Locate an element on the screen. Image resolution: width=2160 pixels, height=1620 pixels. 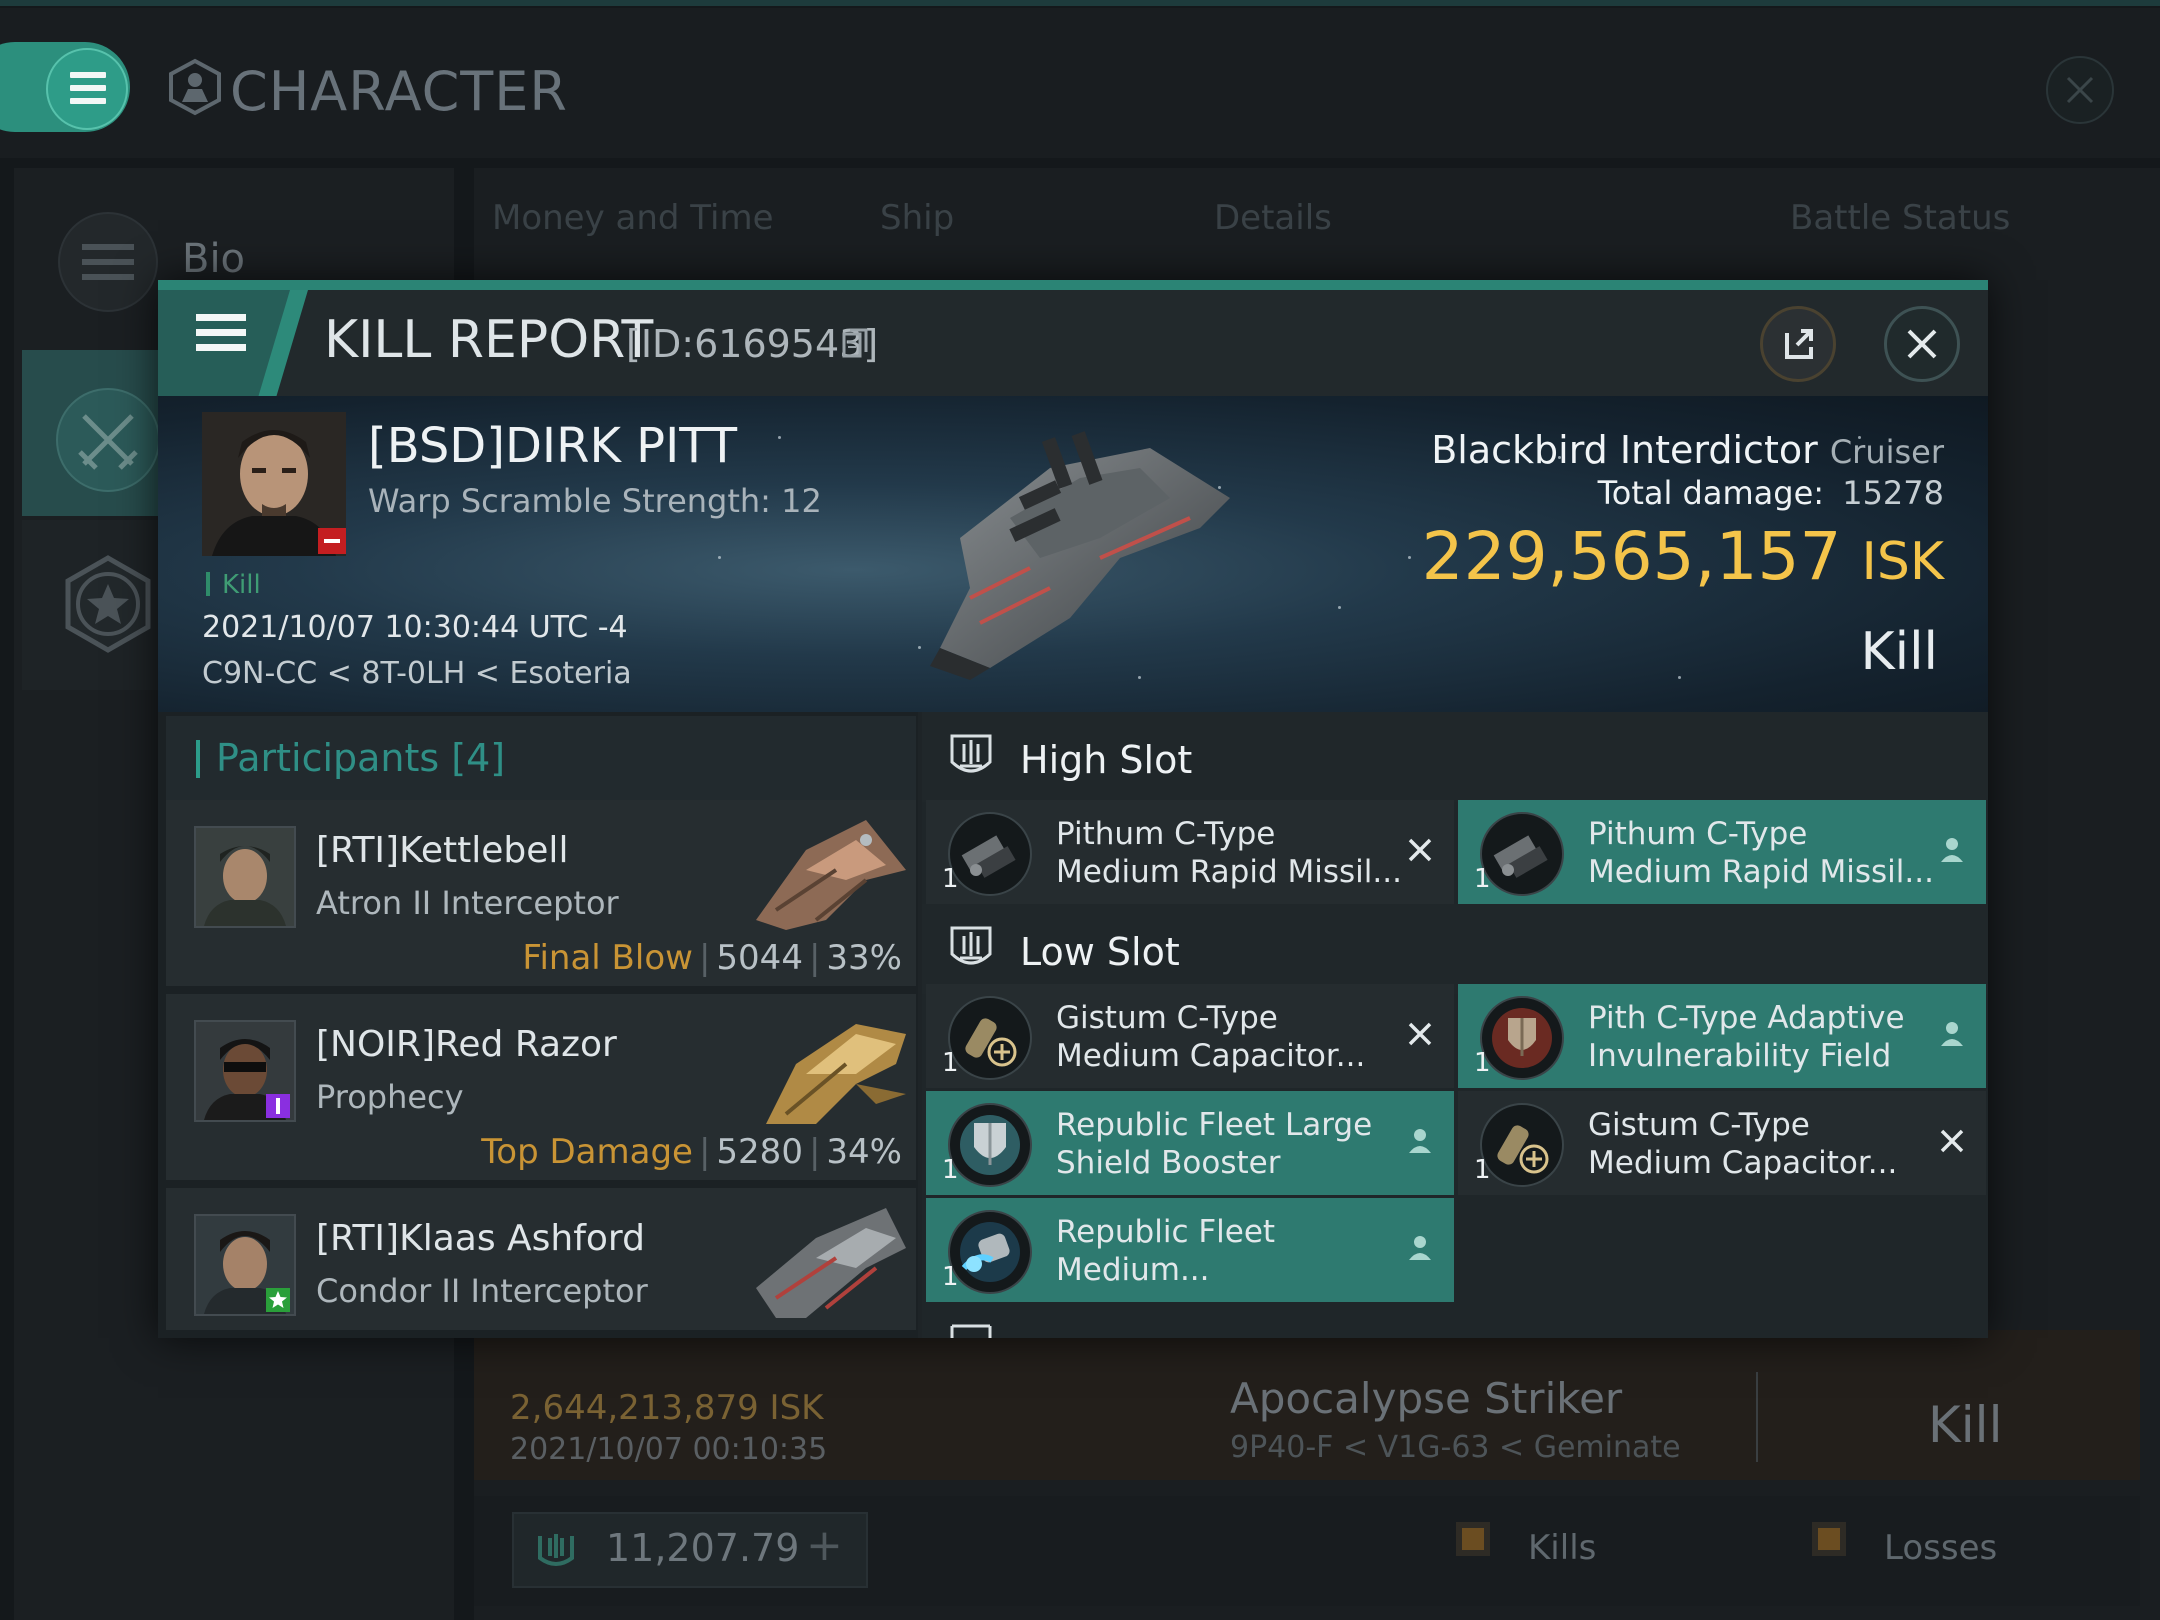
external-link-icon is located at coordinates (1799, 344).